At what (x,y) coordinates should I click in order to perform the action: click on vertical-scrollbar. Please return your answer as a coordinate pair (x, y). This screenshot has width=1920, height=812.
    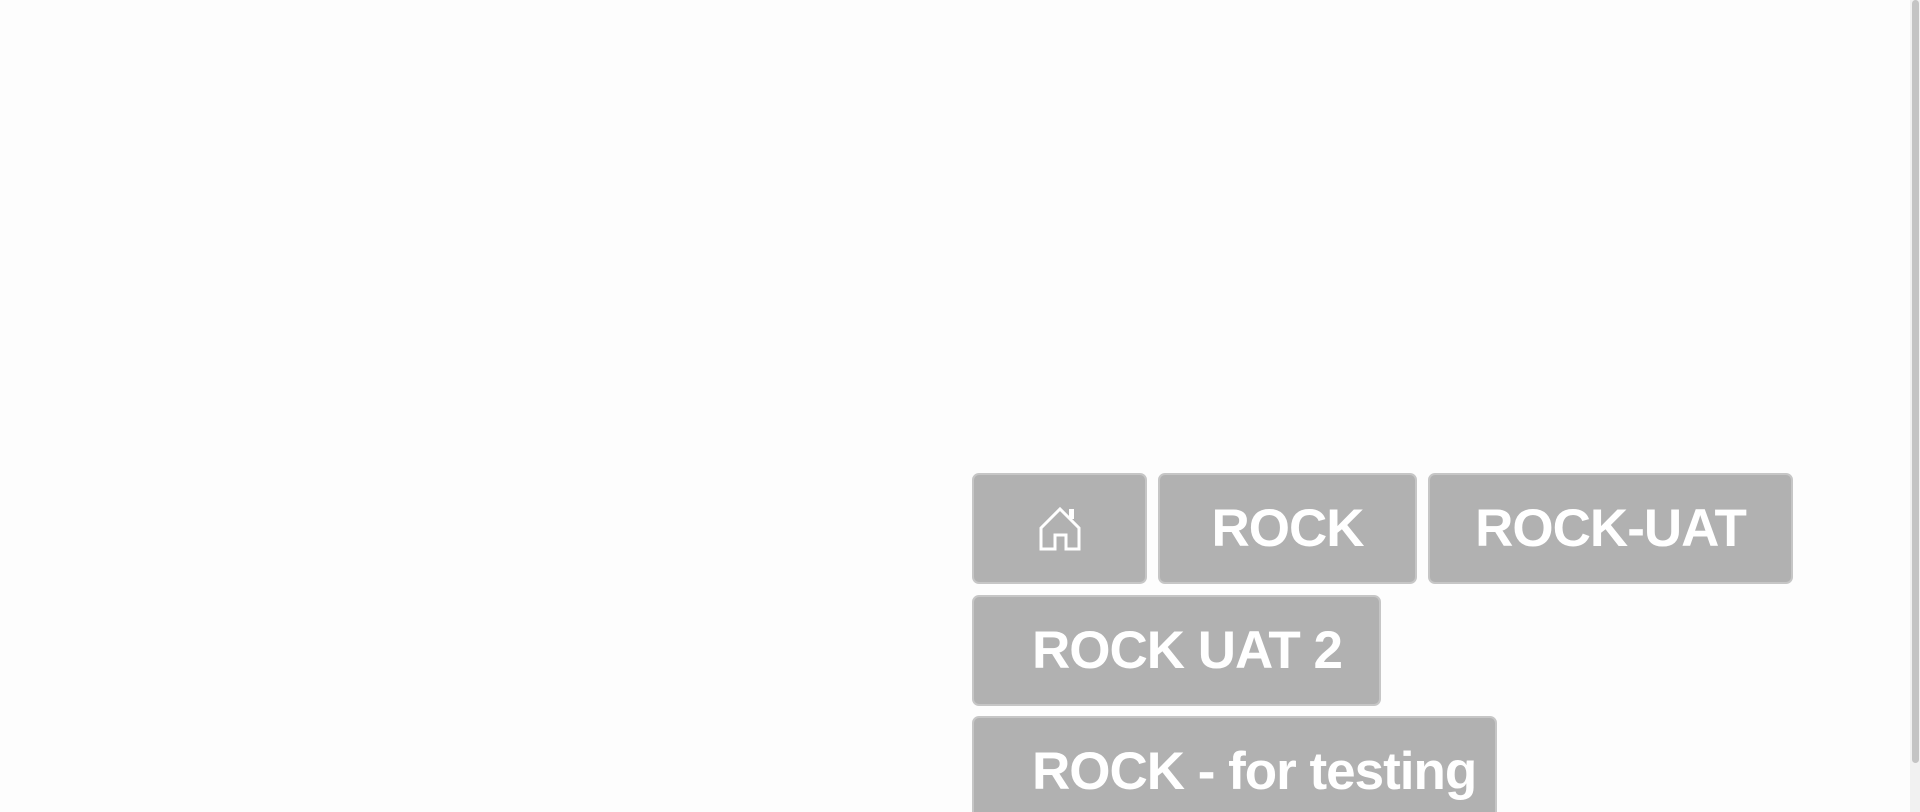
    Looking at the image, I should click on (1915, 406).